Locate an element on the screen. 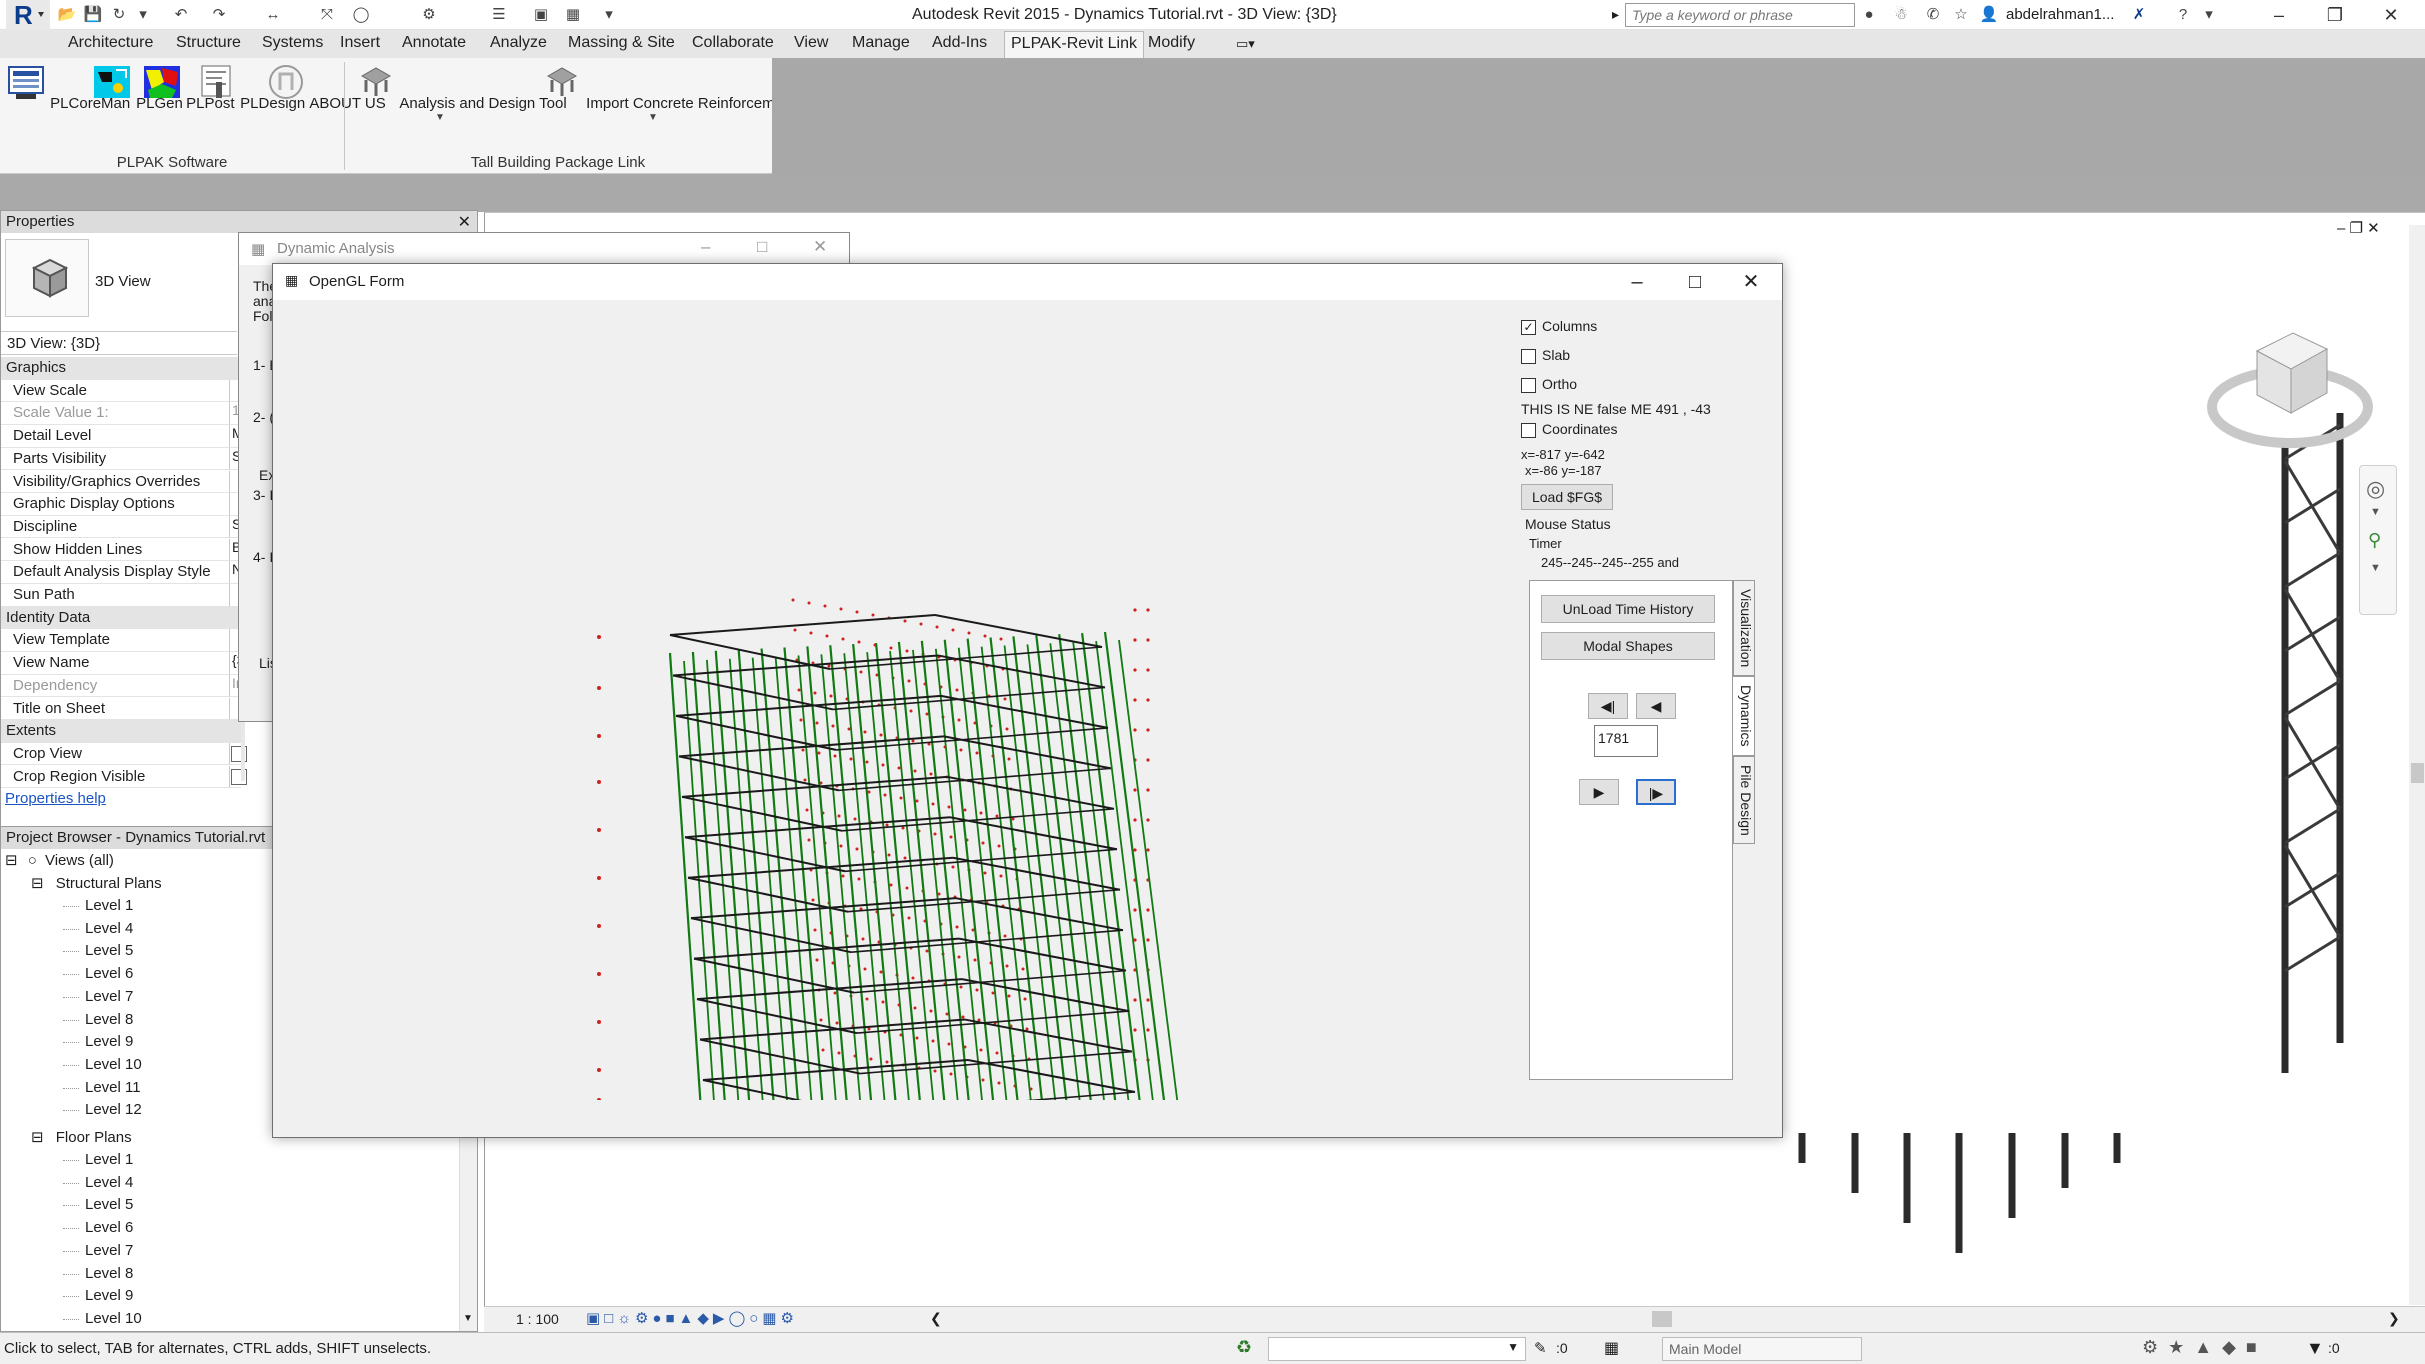 Image resolution: width=2425 pixels, height=1364 pixels. tab-systems: Systems is located at coordinates (292, 43).